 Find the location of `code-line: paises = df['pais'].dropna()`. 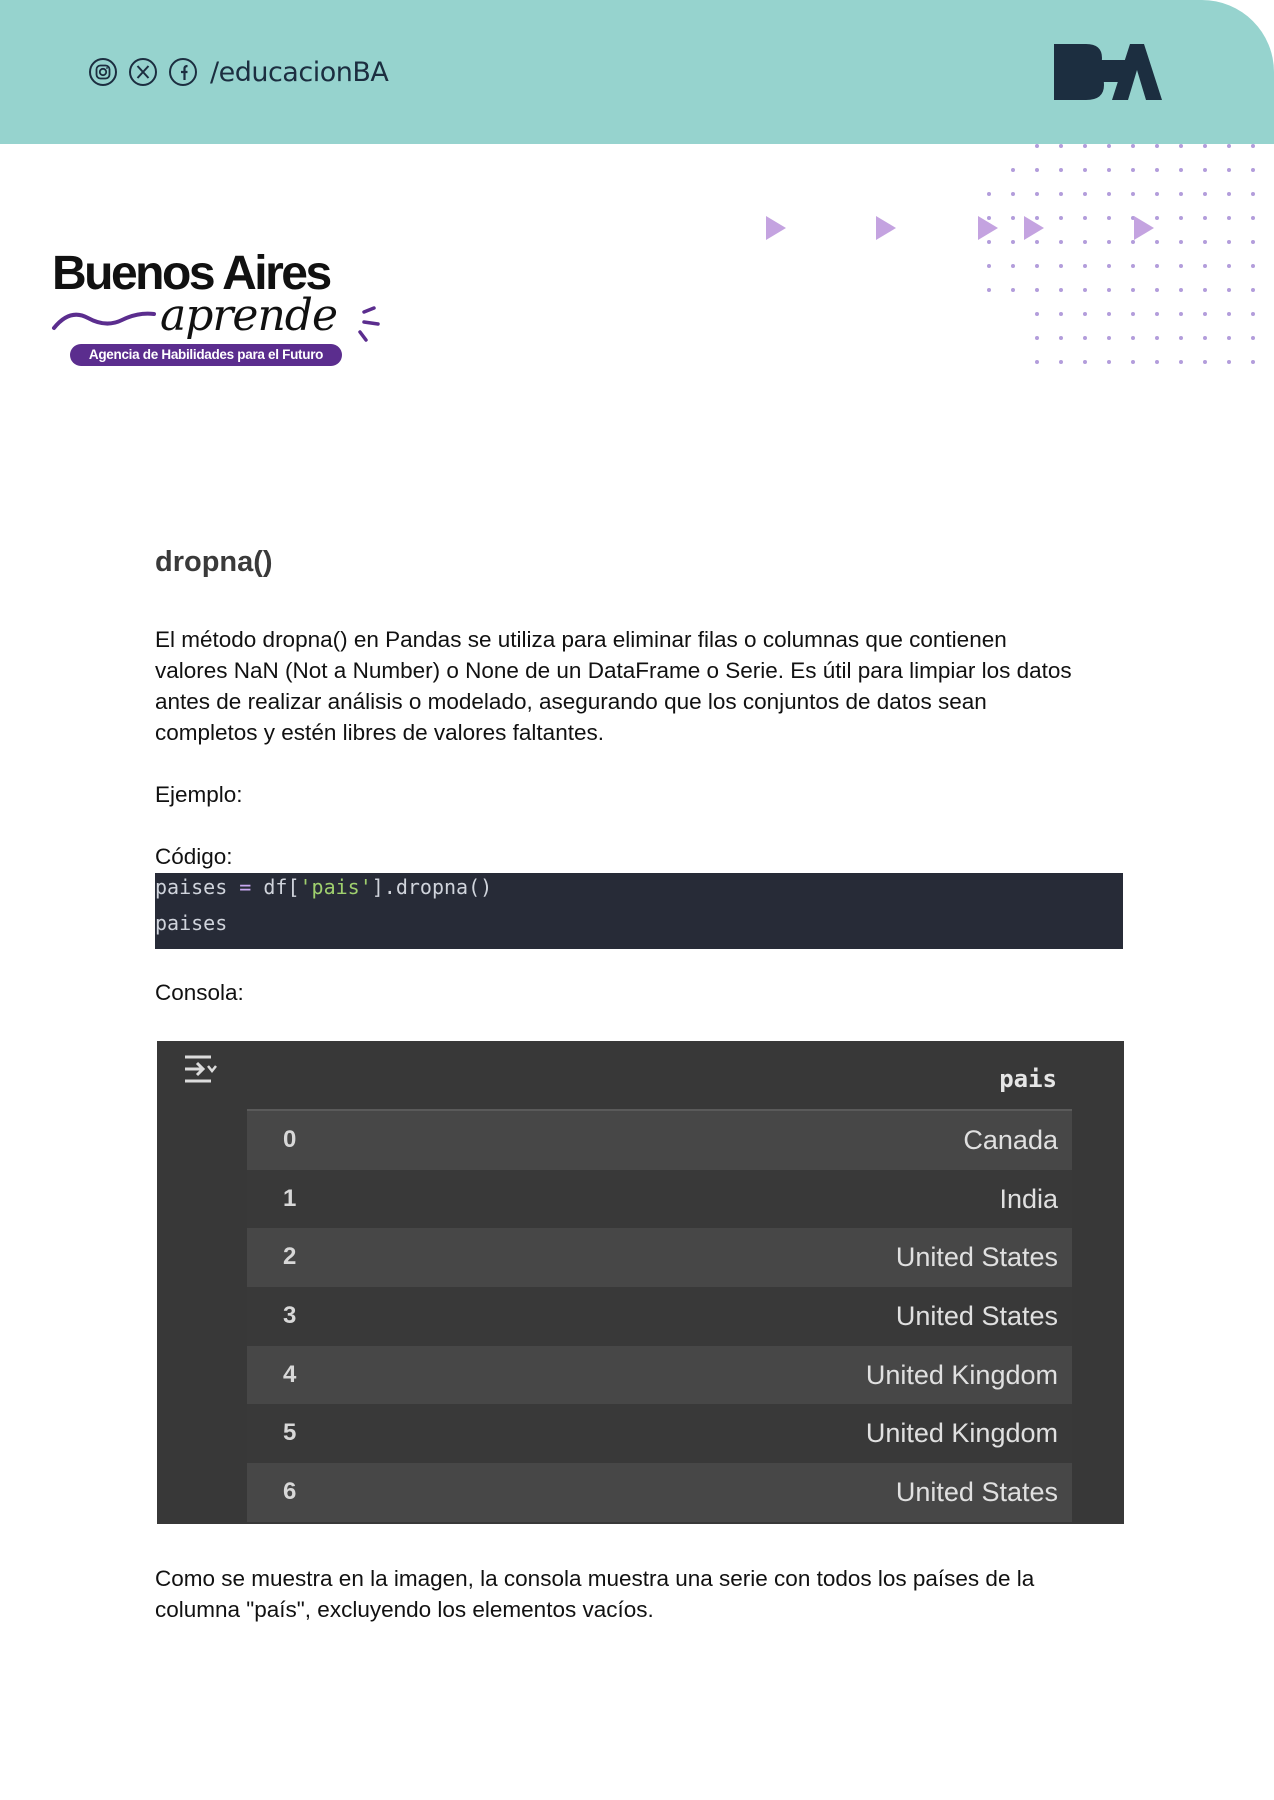

code-line: paises = df['pais'].dropna() is located at coordinates (323, 887).